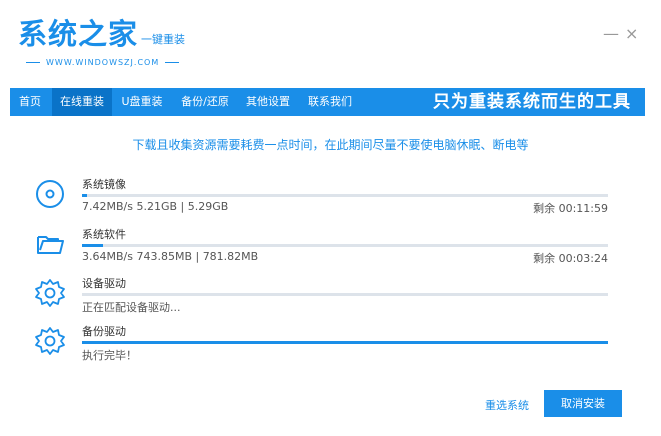 This screenshot has width=661, height=436. I want to click on task-remaining: 剩余 00:03:24, so click(570, 258).